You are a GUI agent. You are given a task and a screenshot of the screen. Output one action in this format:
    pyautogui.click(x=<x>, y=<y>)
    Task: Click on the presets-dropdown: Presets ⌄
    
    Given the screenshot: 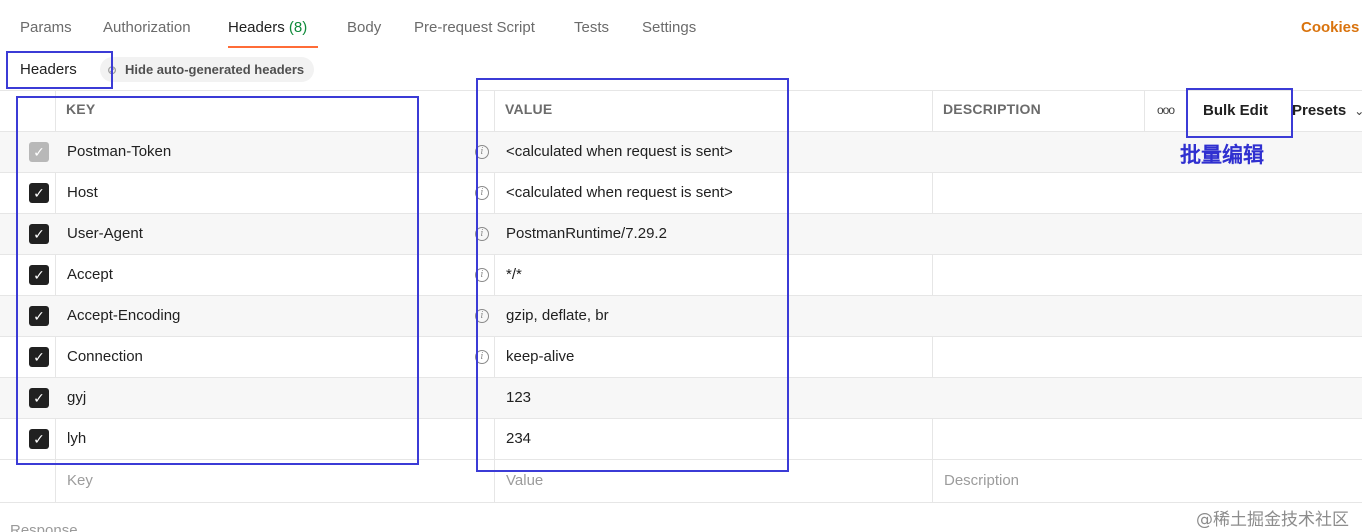 What is the action you would take?
    pyautogui.click(x=1327, y=110)
    